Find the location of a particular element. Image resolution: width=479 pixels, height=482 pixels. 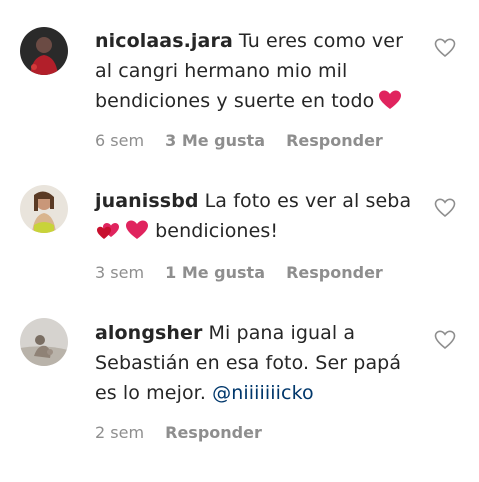

comment-time: 6 sem is located at coordinates (119, 140).